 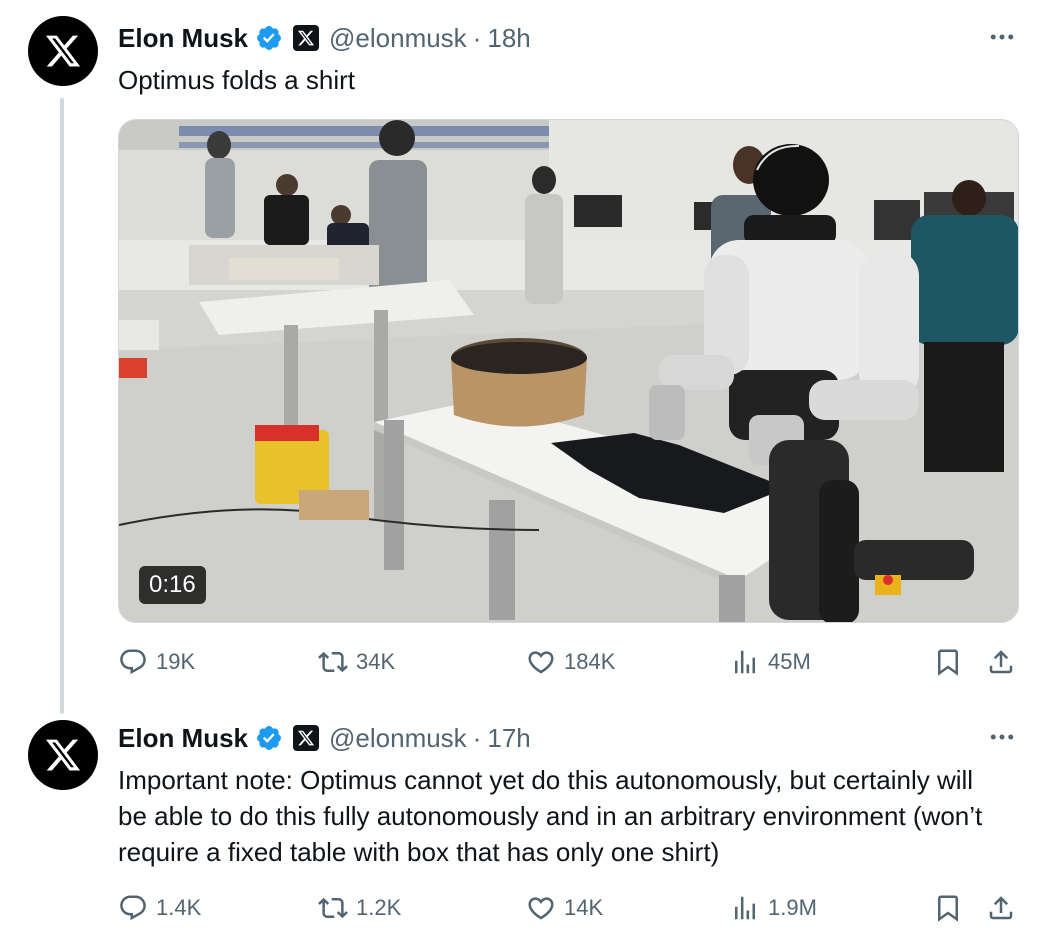 What do you see at coordinates (376, 661) in the screenshot?
I see `repost-count: 34K` at bounding box center [376, 661].